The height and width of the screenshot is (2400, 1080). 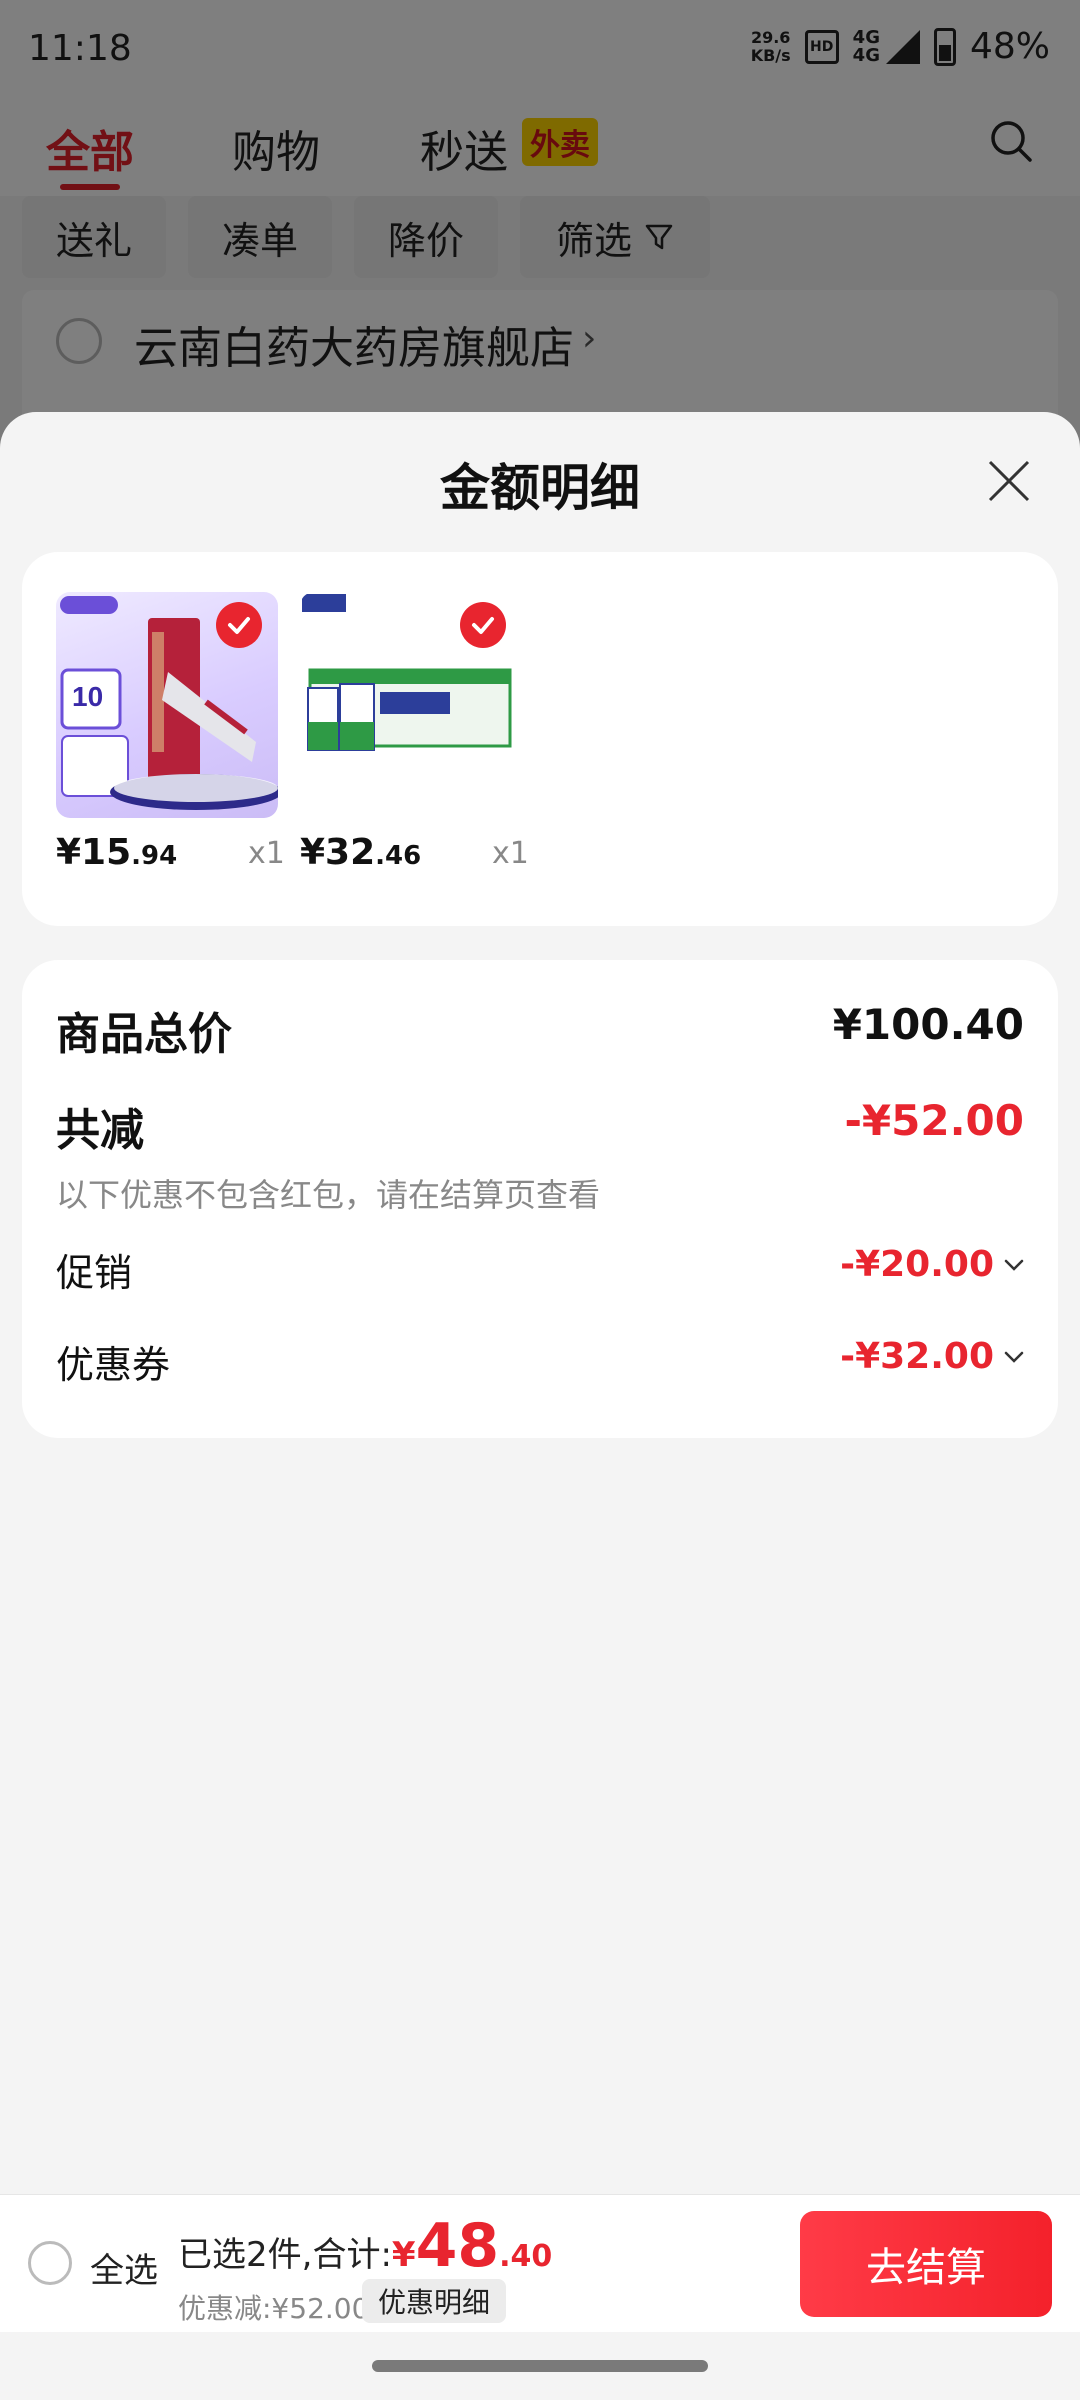 I want to click on total-currency: ¥, so click(x=403, y=2255).